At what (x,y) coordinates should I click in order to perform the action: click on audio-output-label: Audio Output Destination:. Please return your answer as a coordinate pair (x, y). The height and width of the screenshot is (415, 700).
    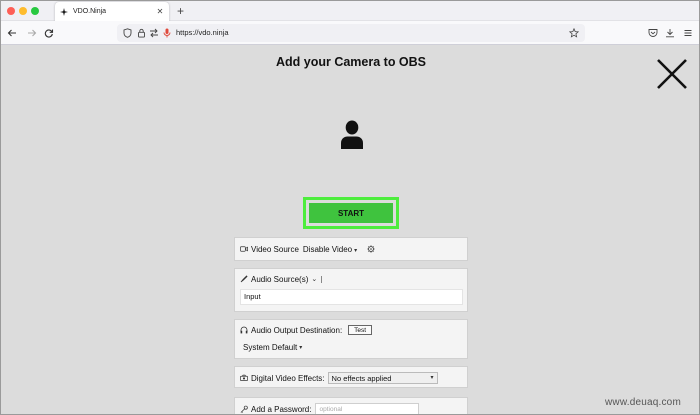
    Looking at the image, I should click on (297, 330).